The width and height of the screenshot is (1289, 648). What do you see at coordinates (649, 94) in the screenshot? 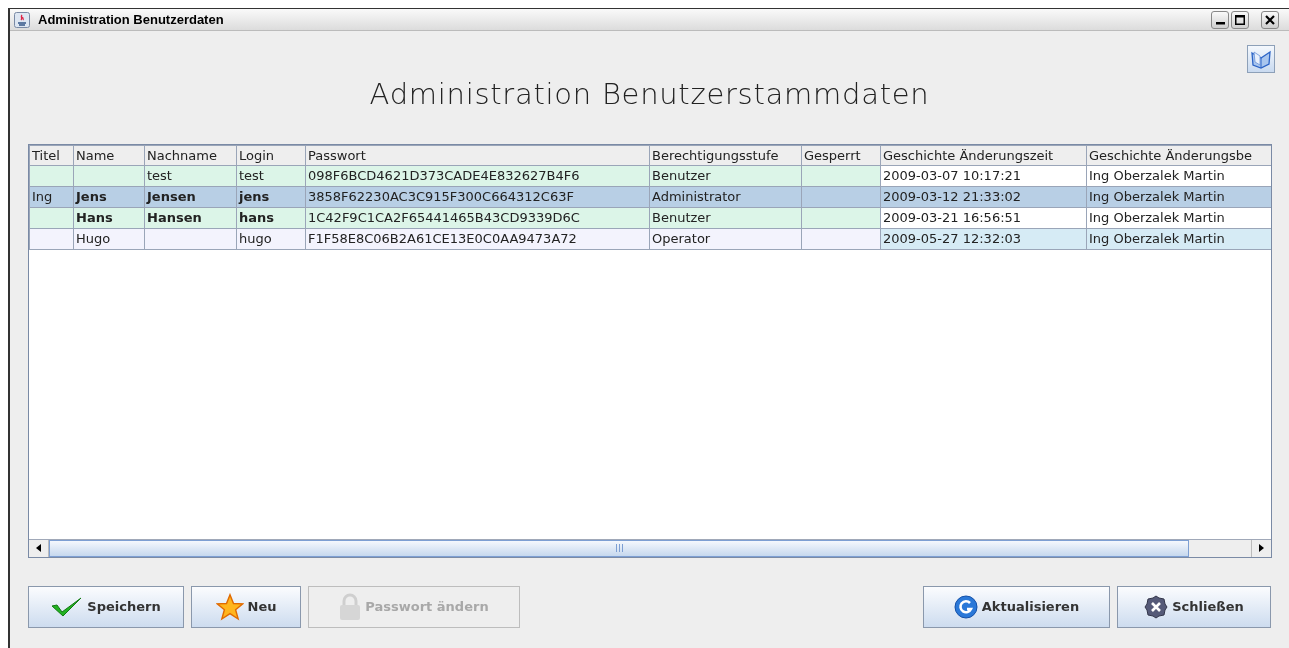
I see `page-heading: Administration Benutzerstammdaten` at bounding box center [649, 94].